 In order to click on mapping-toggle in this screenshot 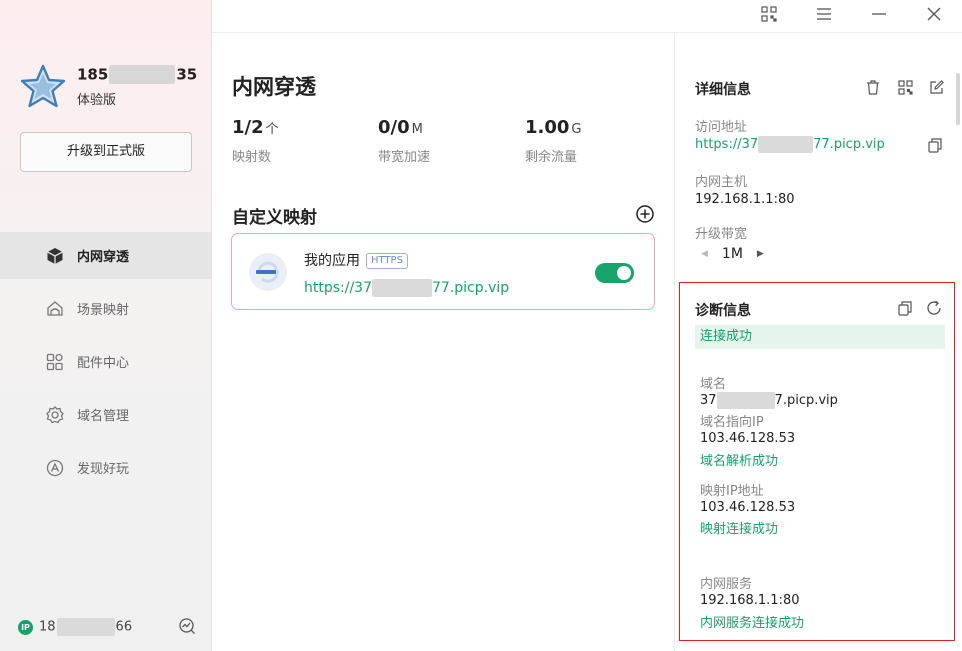, I will do `click(614, 273)`.